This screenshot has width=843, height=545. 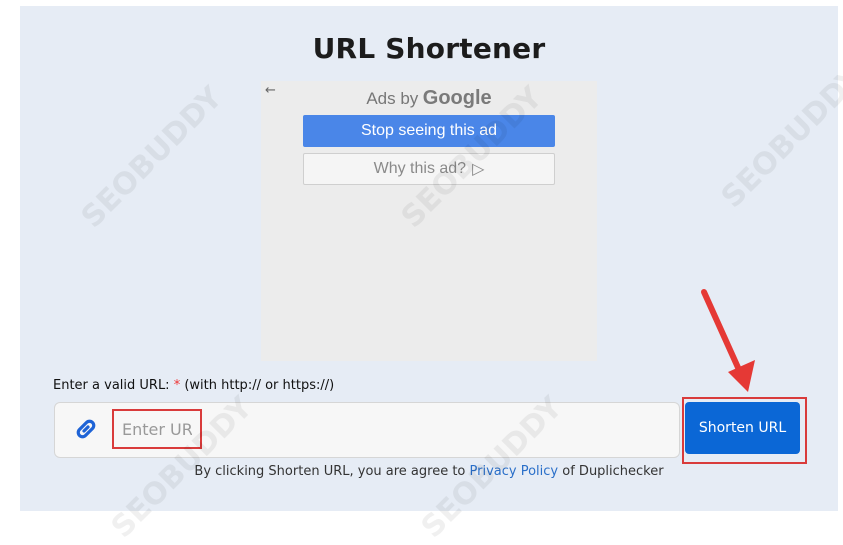 What do you see at coordinates (478, 169) in the screenshot?
I see `play-outline-icon: ▷` at bounding box center [478, 169].